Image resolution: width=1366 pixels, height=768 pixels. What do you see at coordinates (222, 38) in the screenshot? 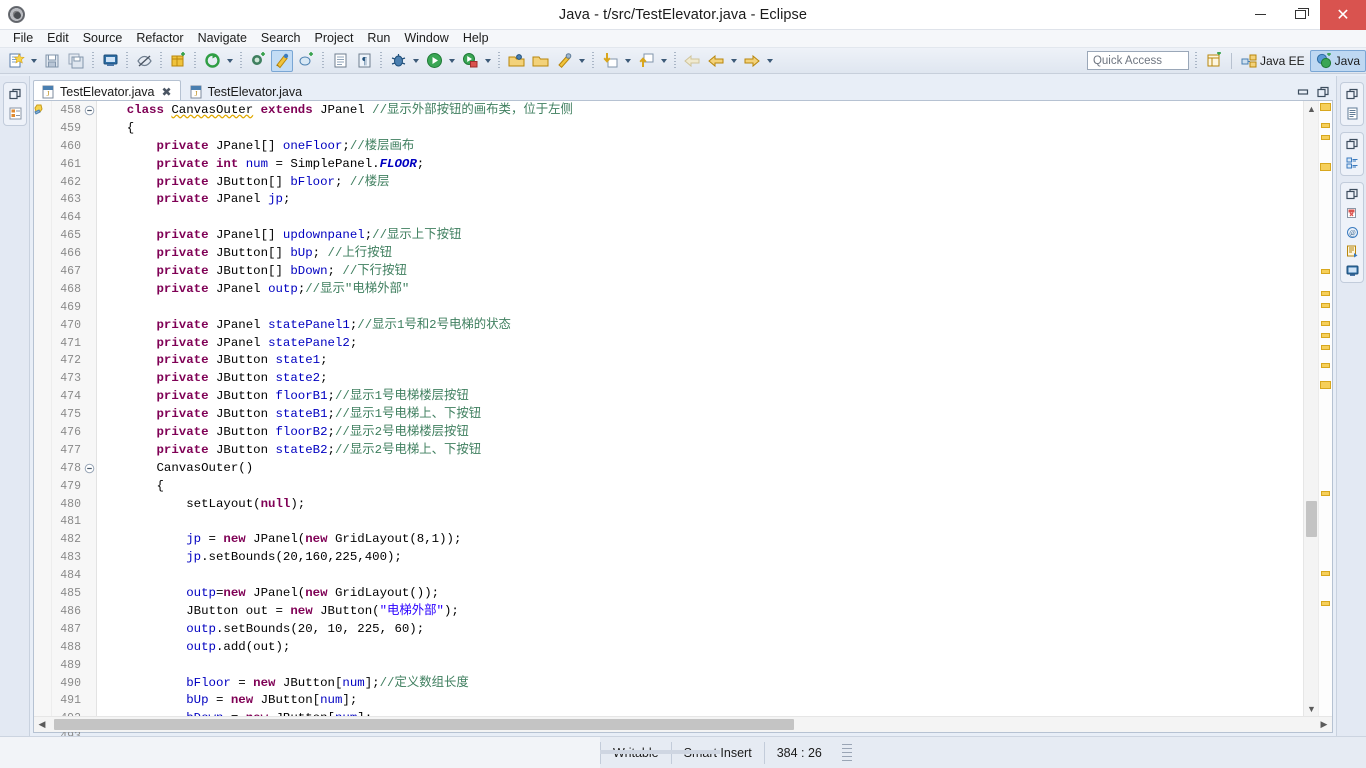
I see `menu-navigate: Navigate` at bounding box center [222, 38].